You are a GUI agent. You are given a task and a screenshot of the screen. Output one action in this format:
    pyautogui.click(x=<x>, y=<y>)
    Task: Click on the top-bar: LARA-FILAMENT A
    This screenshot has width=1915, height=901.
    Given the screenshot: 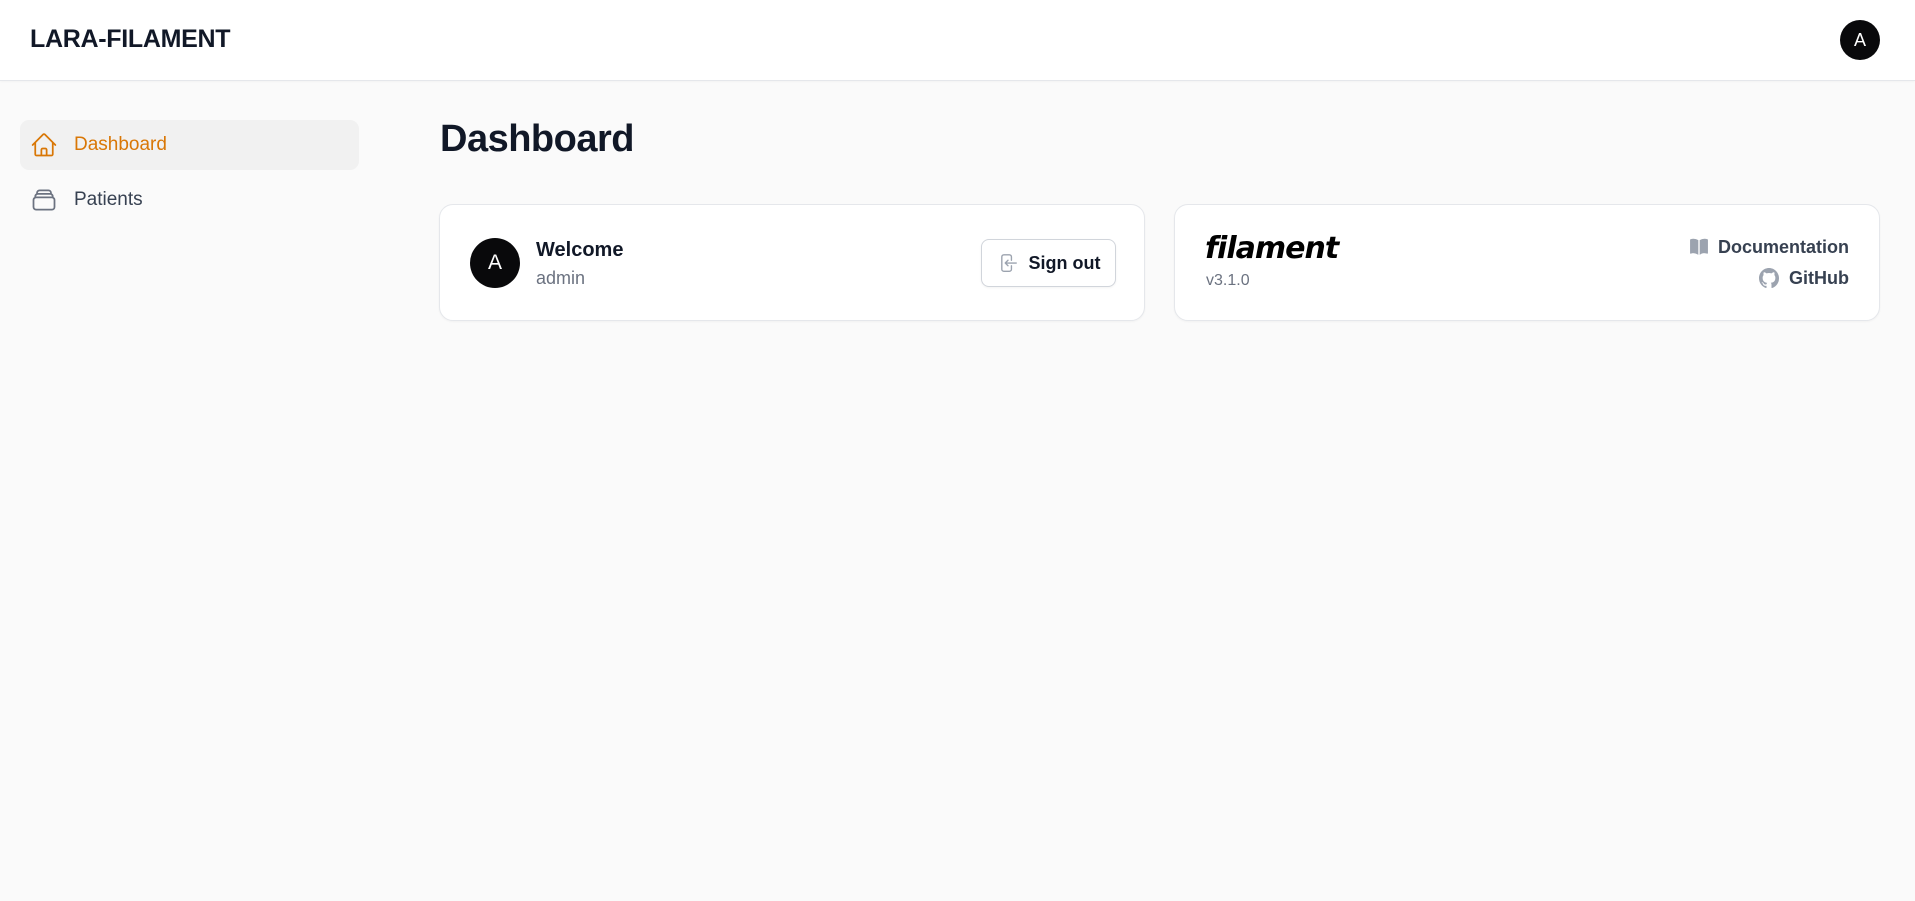 What is the action you would take?
    pyautogui.click(x=957, y=40)
    